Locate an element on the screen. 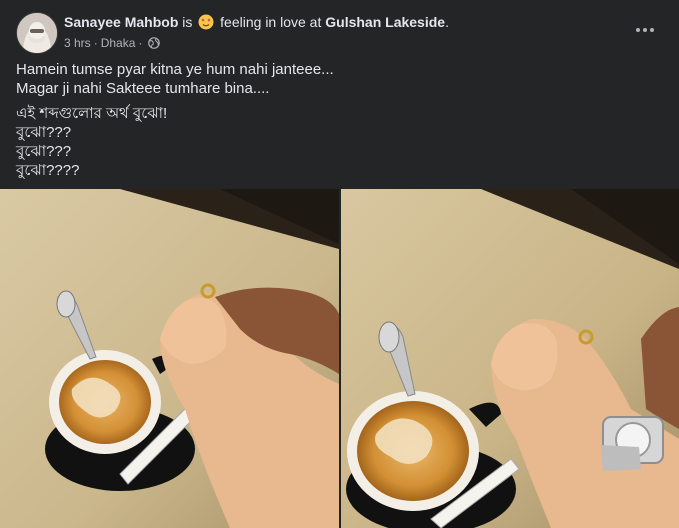 Image resolution: width=679 pixels, height=528 pixels. post-line-6: বুঝো???? is located at coordinates (48, 170).